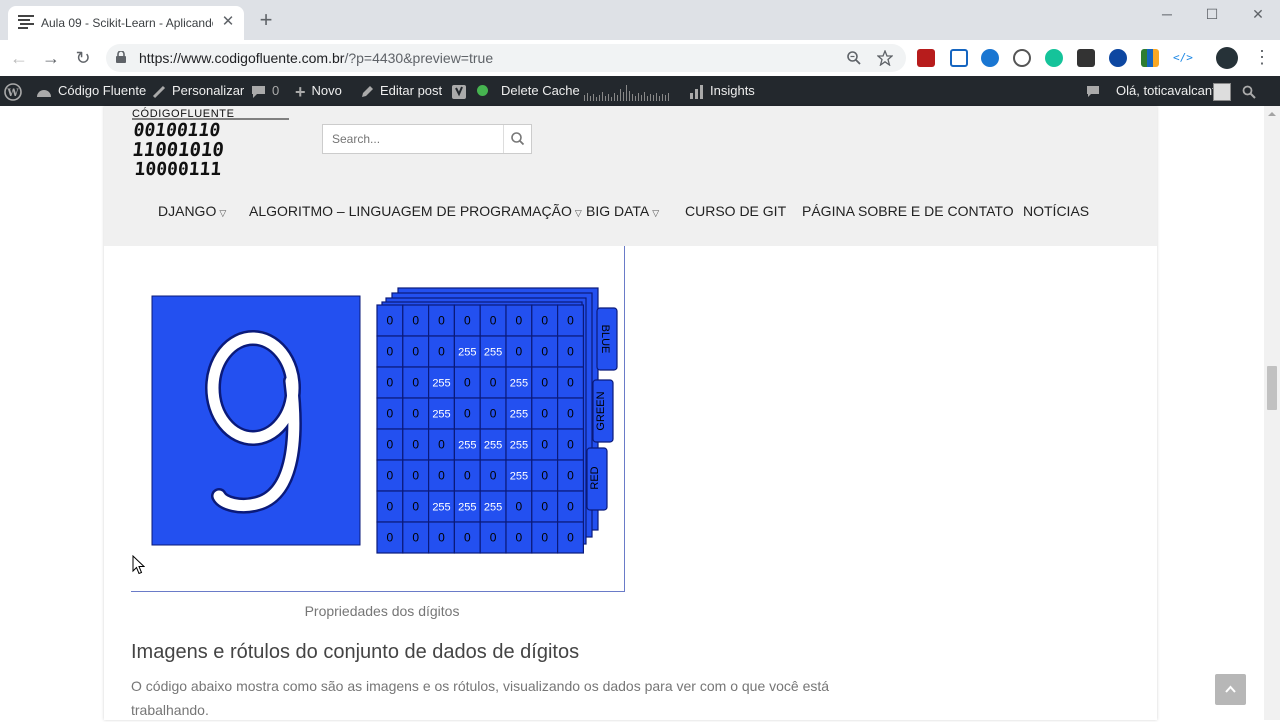  What do you see at coordinates (265, 91) in the screenshot?
I see `comments-link: 0` at bounding box center [265, 91].